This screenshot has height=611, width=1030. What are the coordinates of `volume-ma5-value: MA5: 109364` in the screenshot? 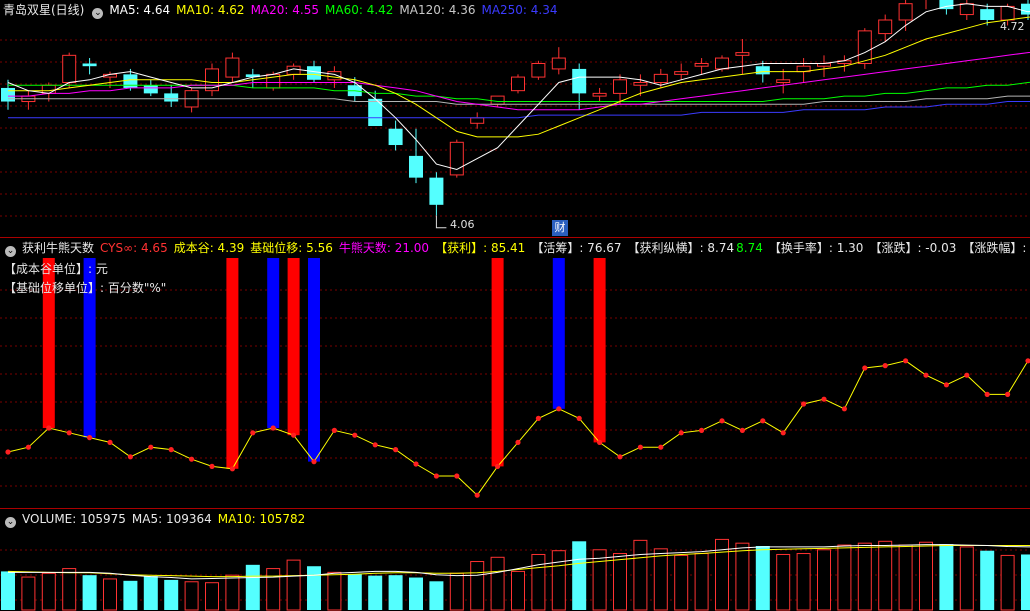 It's located at (171, 519).